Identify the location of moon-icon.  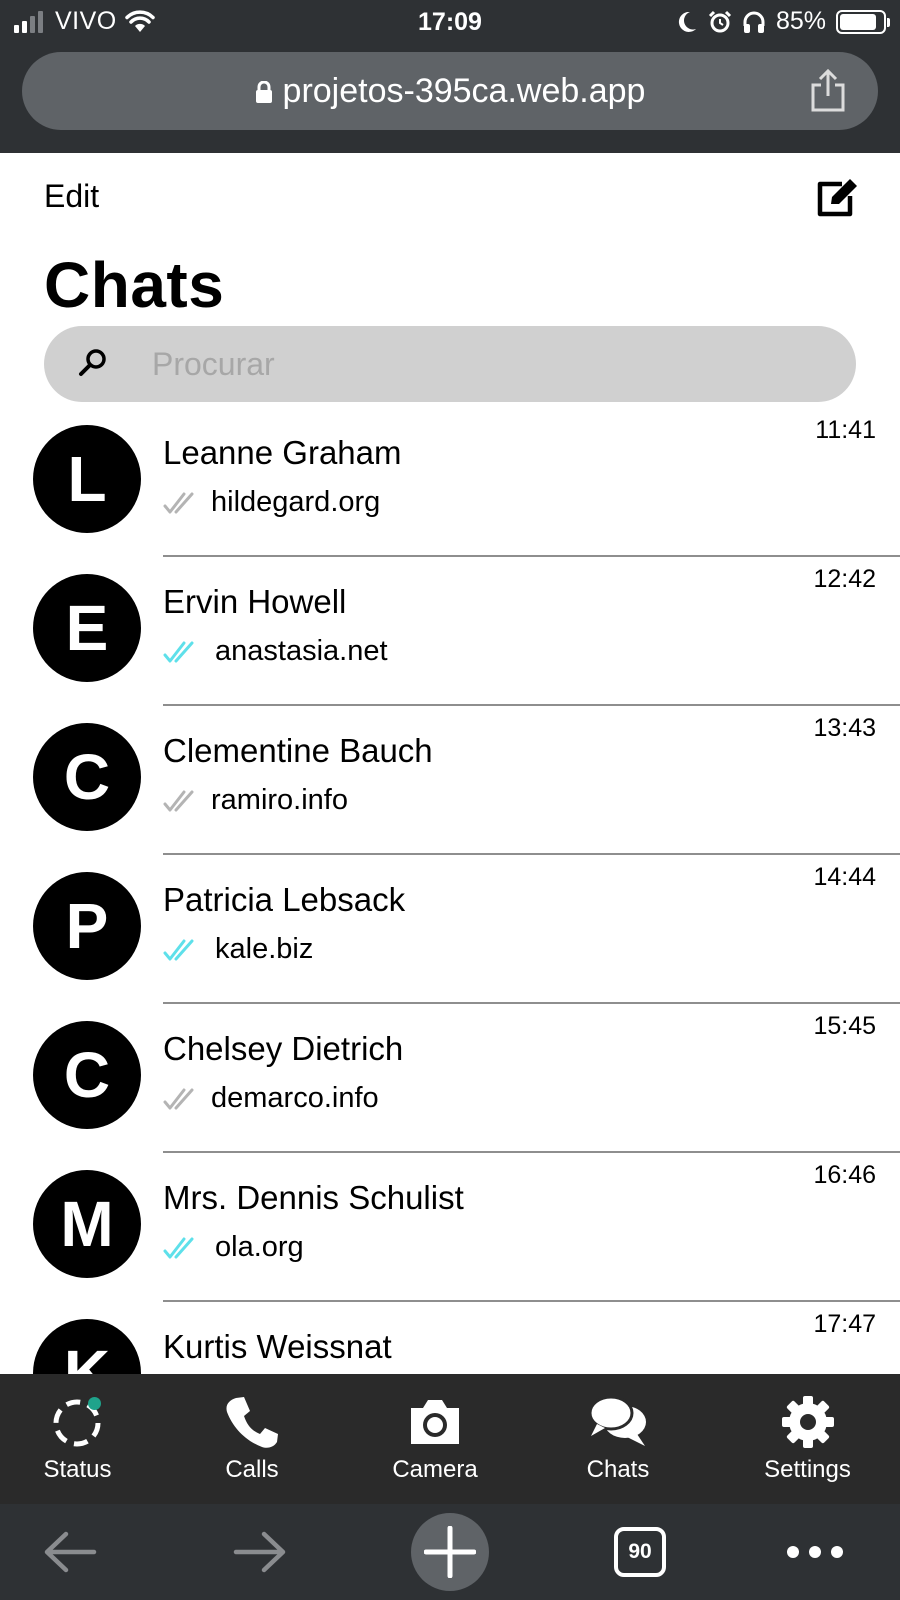
(687, 21).